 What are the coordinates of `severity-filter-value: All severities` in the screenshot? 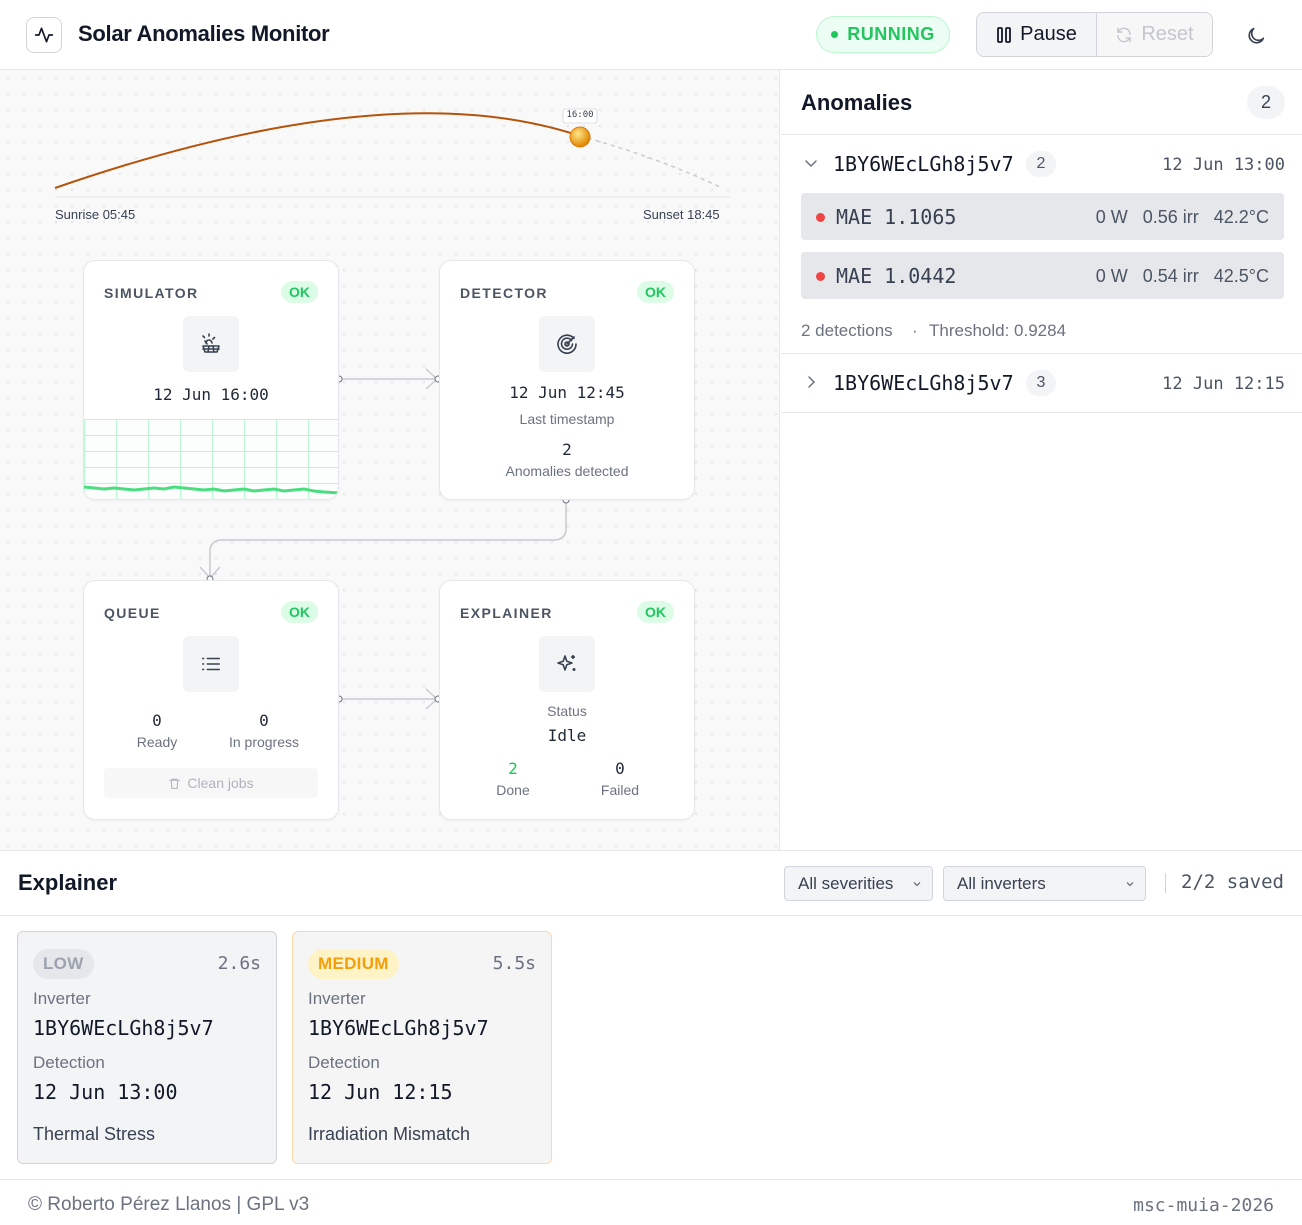 It's located at (846, 883).